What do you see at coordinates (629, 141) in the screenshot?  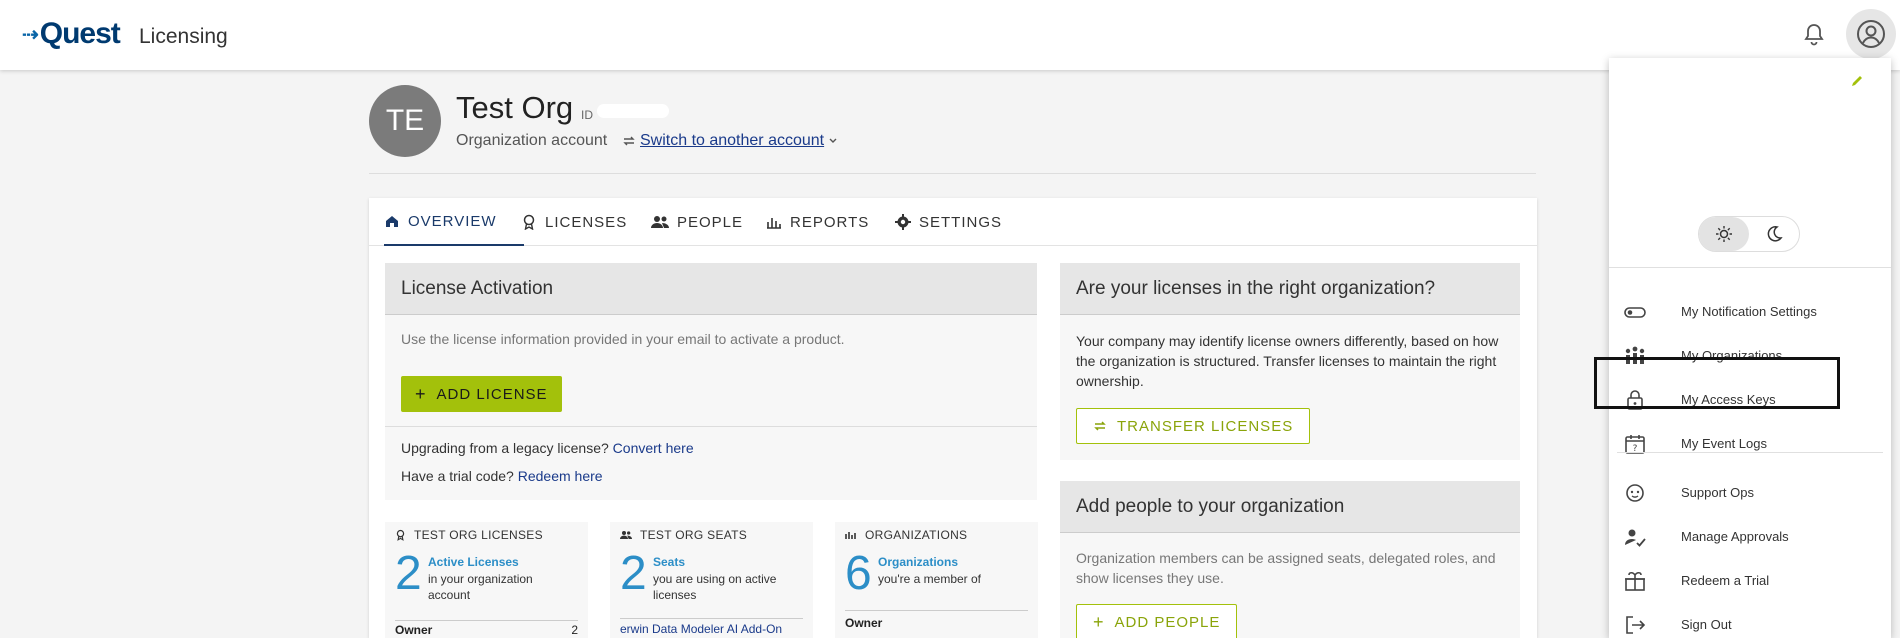 I see `switch-arrows-icon` at bounding box center [629, 141].